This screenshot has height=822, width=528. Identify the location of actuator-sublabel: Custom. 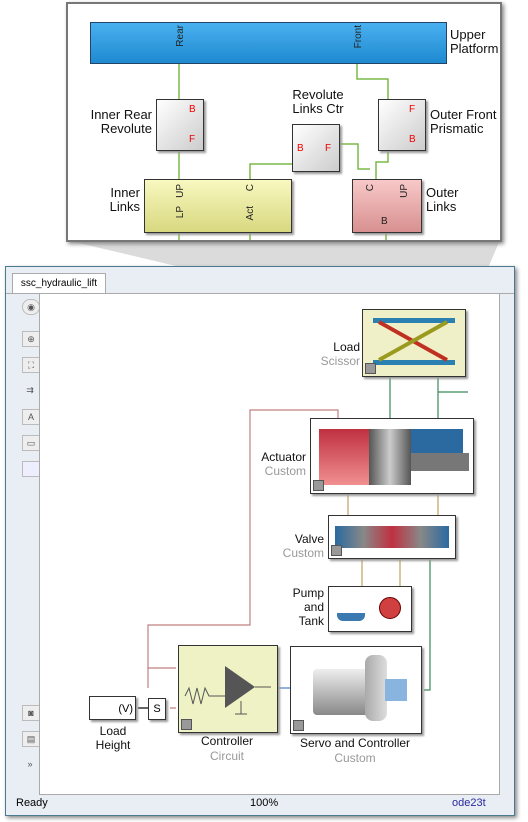
(285, 471).